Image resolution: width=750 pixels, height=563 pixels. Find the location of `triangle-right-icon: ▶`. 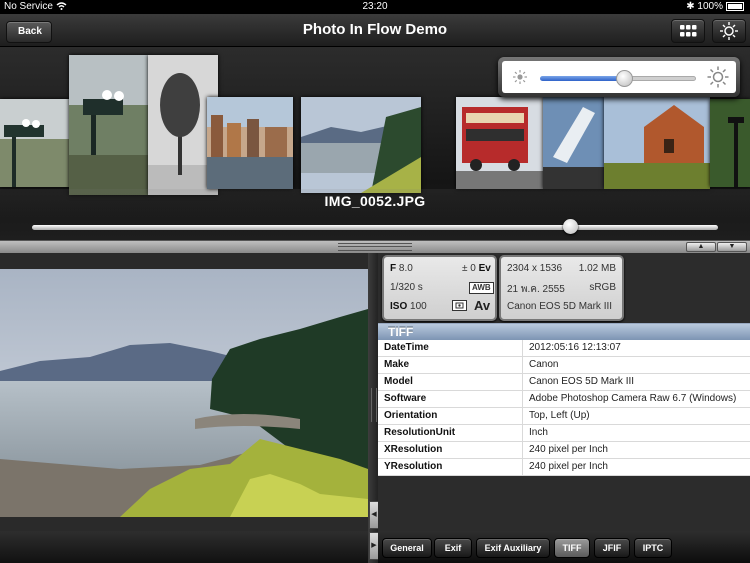

triangle-right-icon: ▶ is located at coordinates (374, 545).